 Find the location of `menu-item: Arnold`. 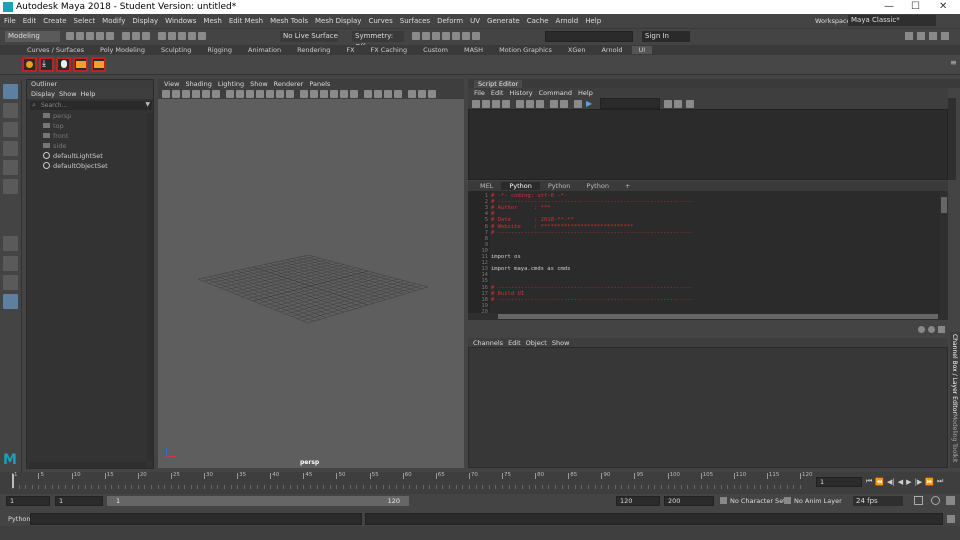

menu-item: Arnold is located at coordinates (567, 21).